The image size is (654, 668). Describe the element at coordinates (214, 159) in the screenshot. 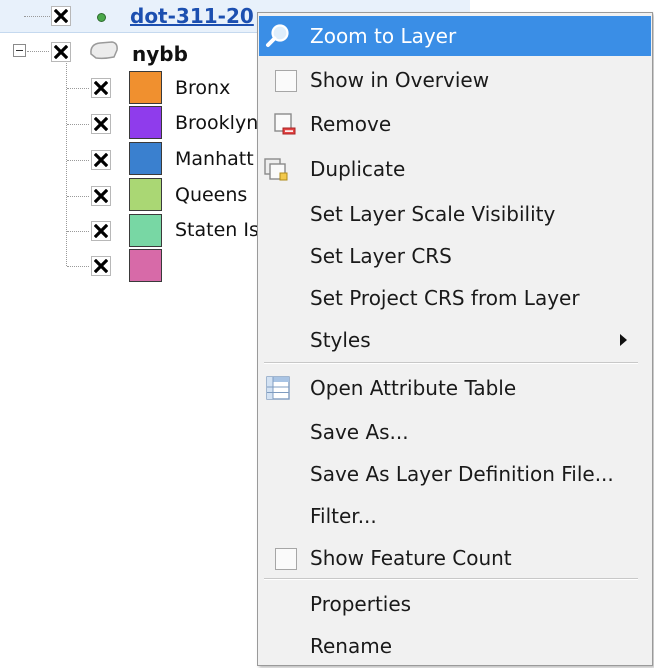

I see `legend-item-label: Manhatt` at that location.